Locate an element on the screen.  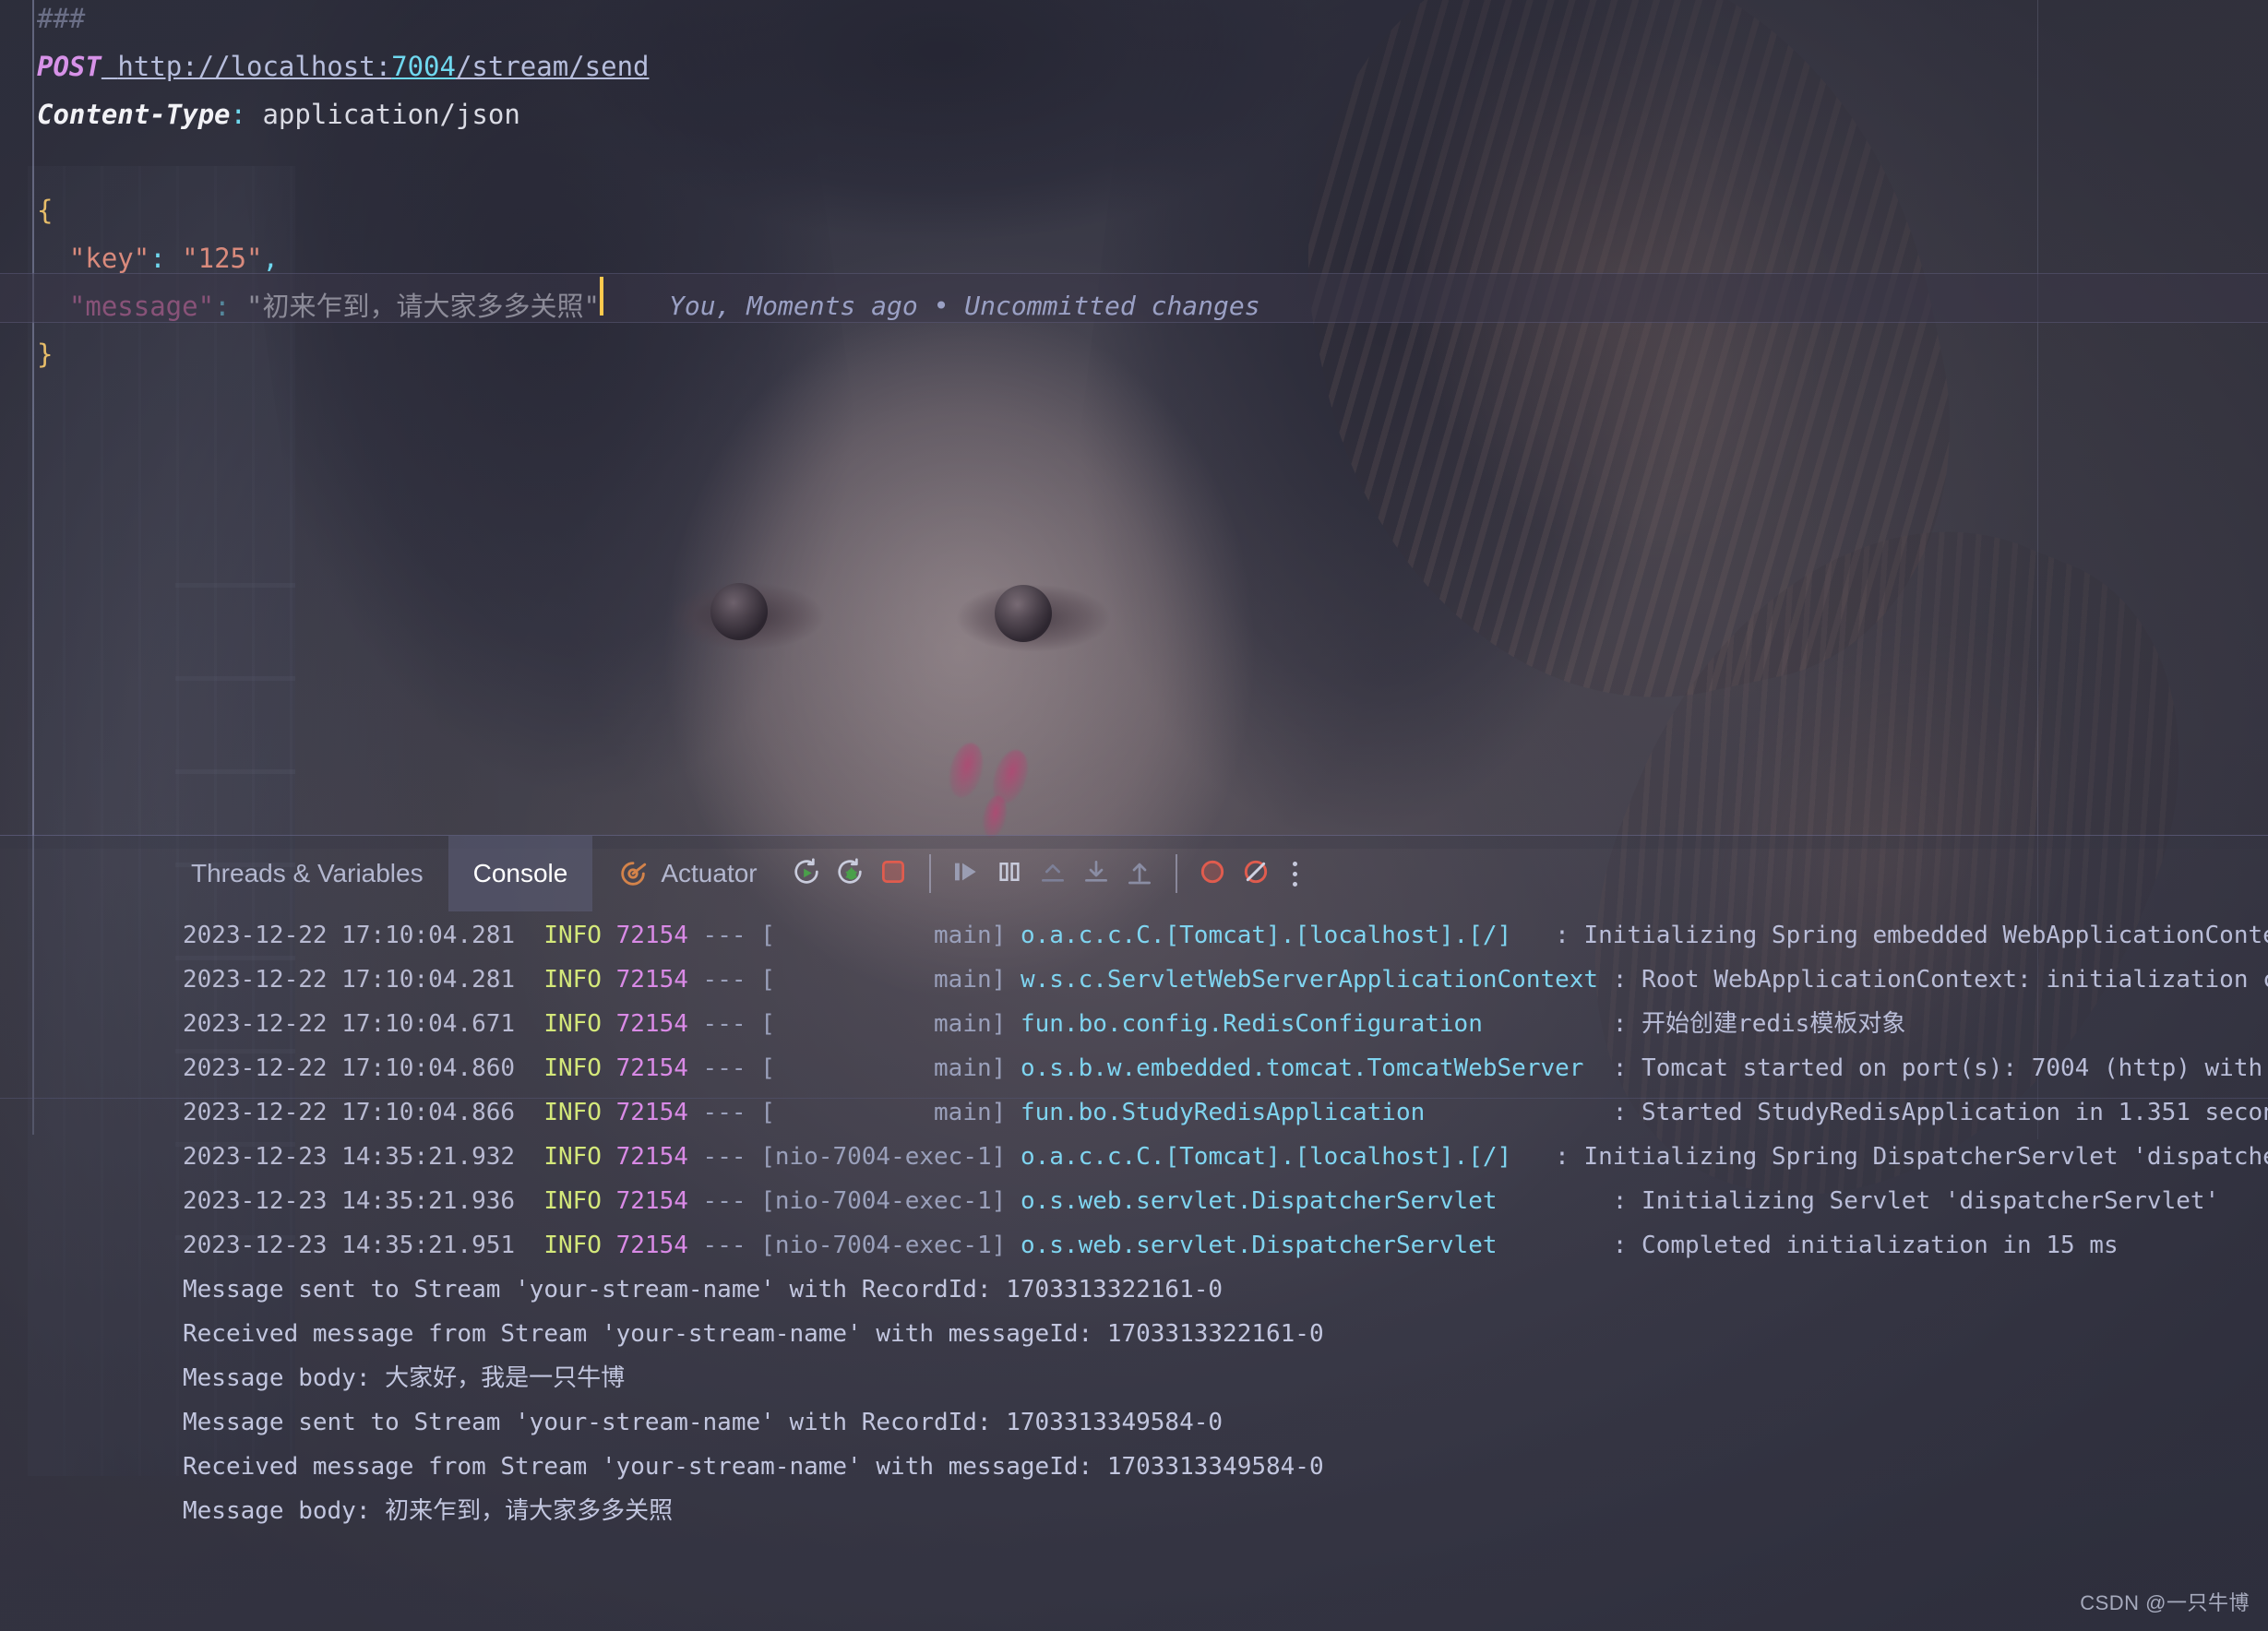
log-timestamp: 2023-12-23 14:35:21.951 is located at coordinates (363, 1246).